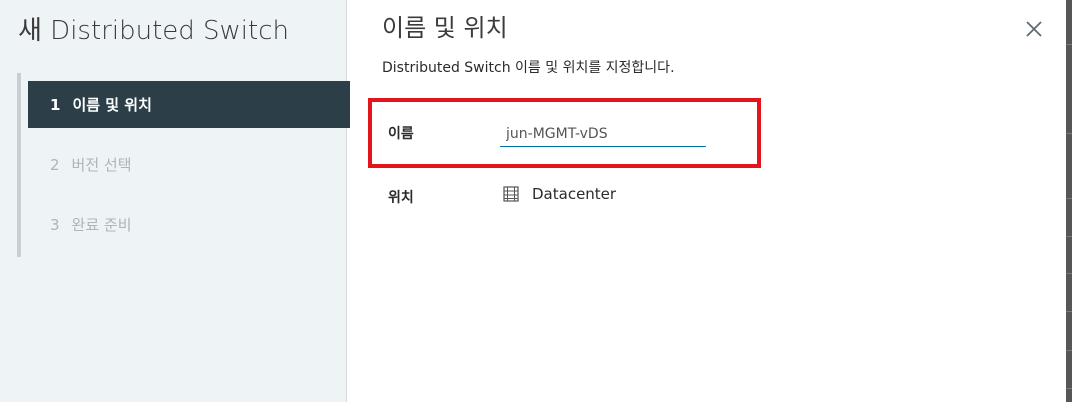 This screenshot has height=402, width=1072. Describe the element at coordinates (189, 224) in the screenshot. I see `step-ready-to-complete: 3 완료 준비` at that location.